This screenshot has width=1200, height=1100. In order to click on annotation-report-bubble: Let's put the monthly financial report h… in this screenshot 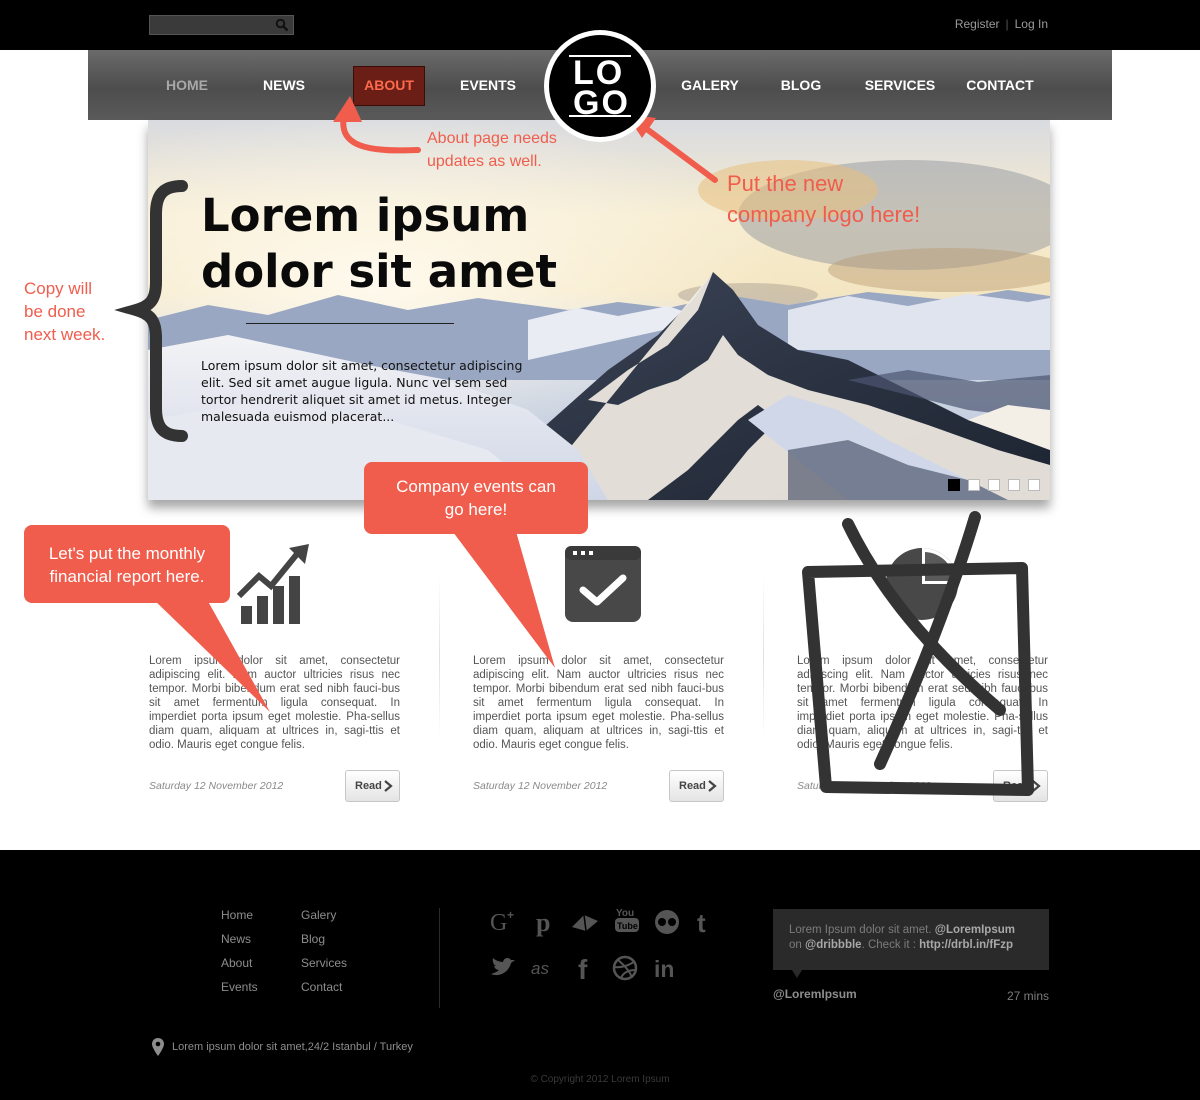, I will do `click(127, 564)`.